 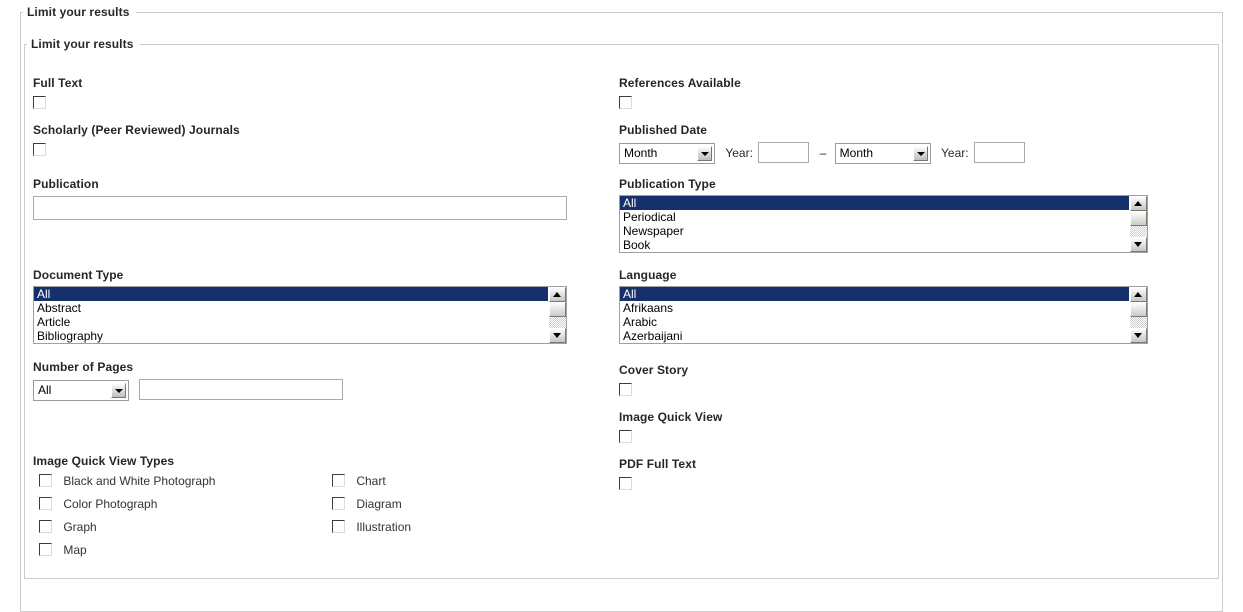 I want to click on illustration-label: Illustration, so click(x=384, y=526).